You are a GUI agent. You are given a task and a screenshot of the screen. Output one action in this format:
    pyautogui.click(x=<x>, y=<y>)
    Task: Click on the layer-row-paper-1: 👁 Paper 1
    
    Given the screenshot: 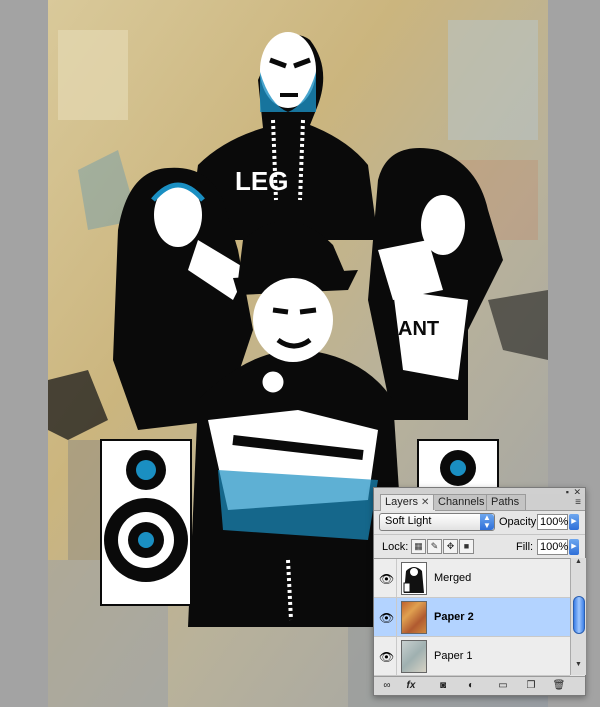 What is the action you would take?
    pyautogui.click(x=472, y=656)
    